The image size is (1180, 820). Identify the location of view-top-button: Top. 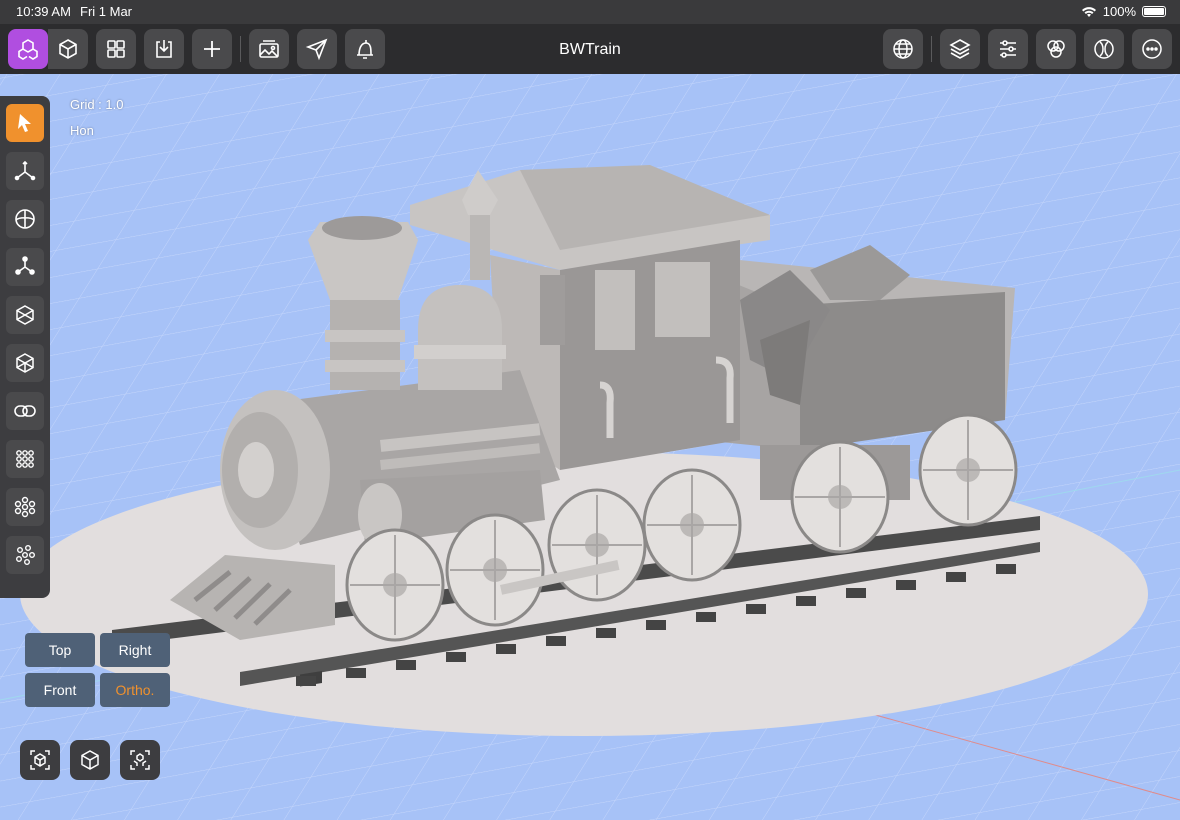
(60, 650).